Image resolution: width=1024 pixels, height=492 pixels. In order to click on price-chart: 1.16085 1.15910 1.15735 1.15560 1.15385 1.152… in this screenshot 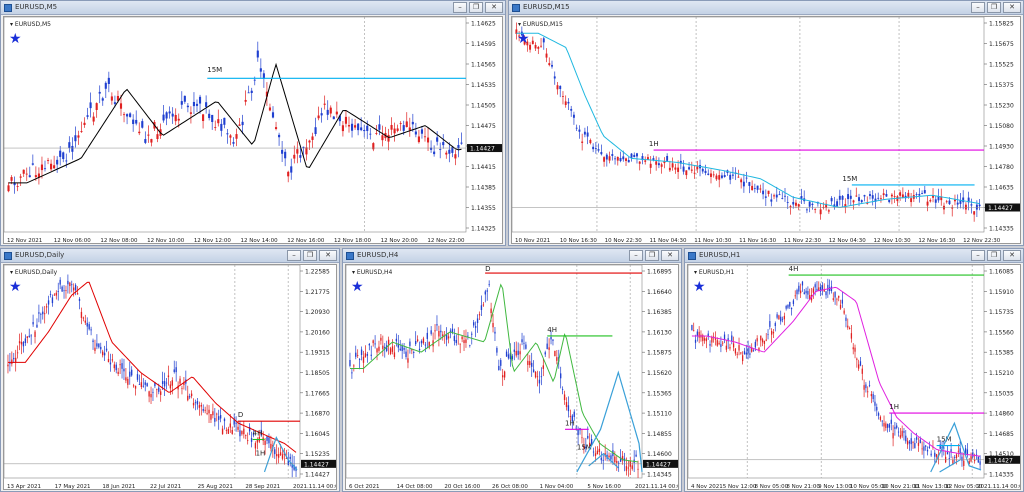, I will do `click(854, 377)`.